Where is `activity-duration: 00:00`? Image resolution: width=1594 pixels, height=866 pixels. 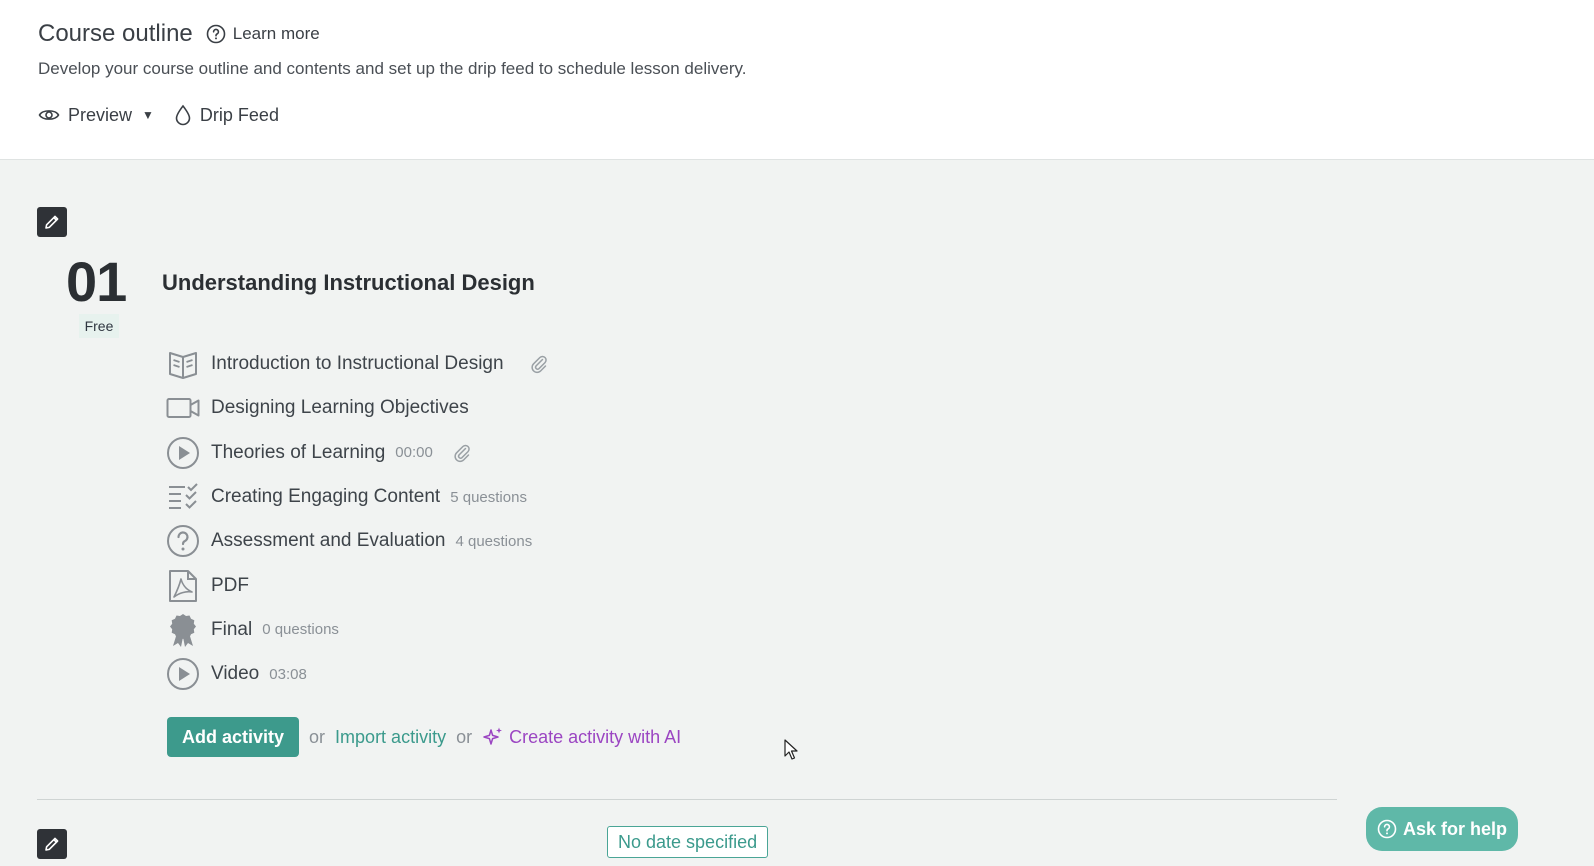
activity-duration: 00:00 is located at coordinates (414, 453).